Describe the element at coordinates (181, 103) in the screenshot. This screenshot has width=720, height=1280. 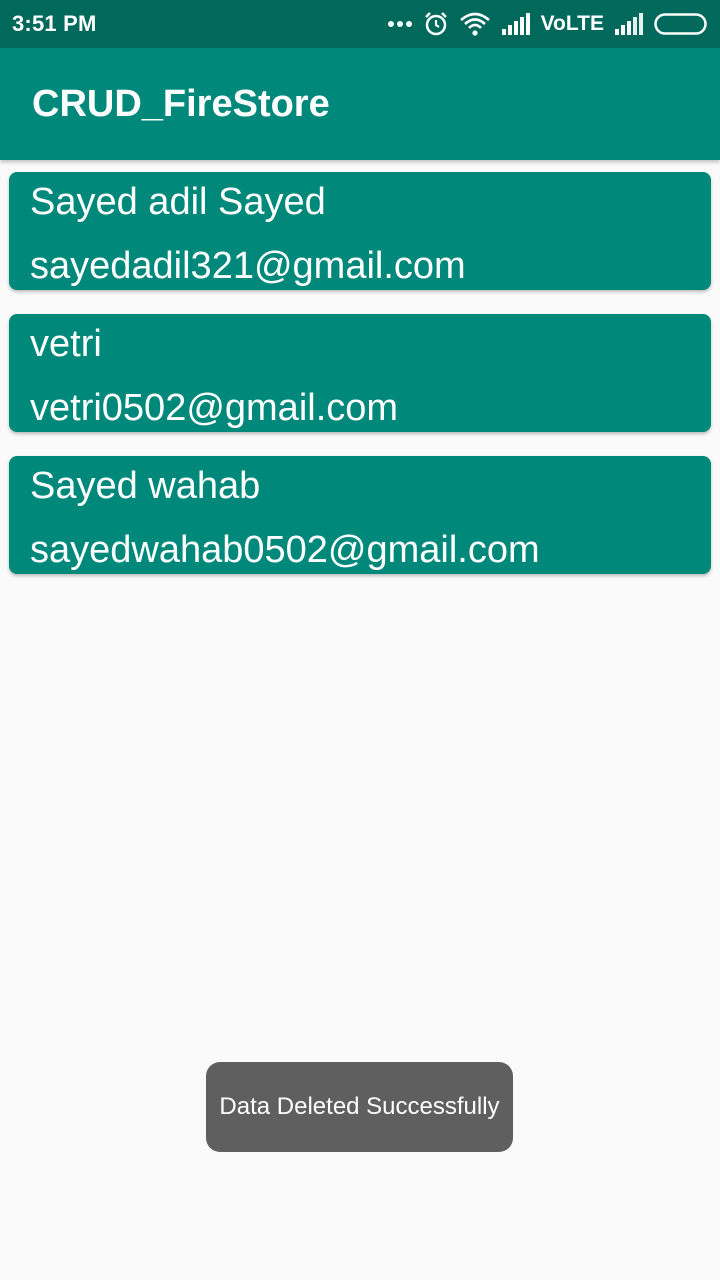
I see `app-title: CRUD_FireStore` at that location.